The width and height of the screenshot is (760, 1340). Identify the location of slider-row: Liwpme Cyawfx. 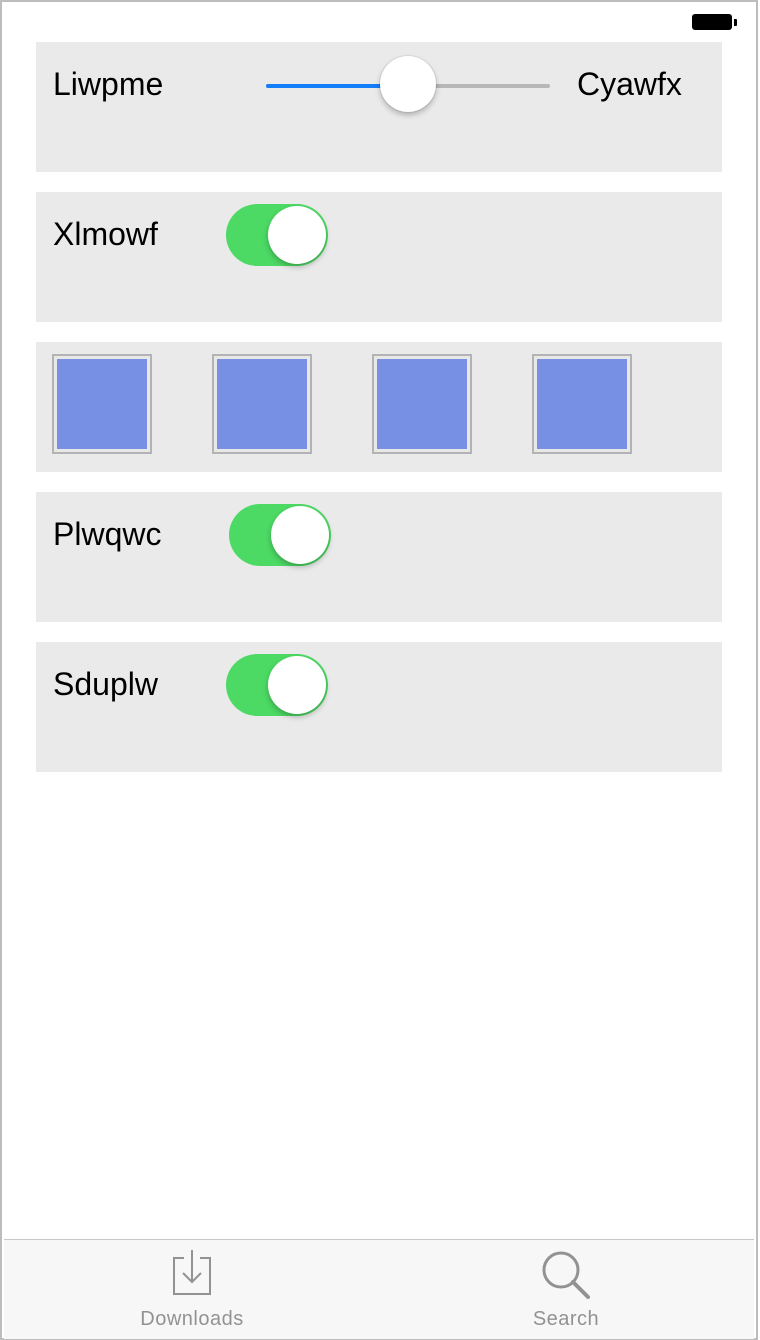
(379, 107).